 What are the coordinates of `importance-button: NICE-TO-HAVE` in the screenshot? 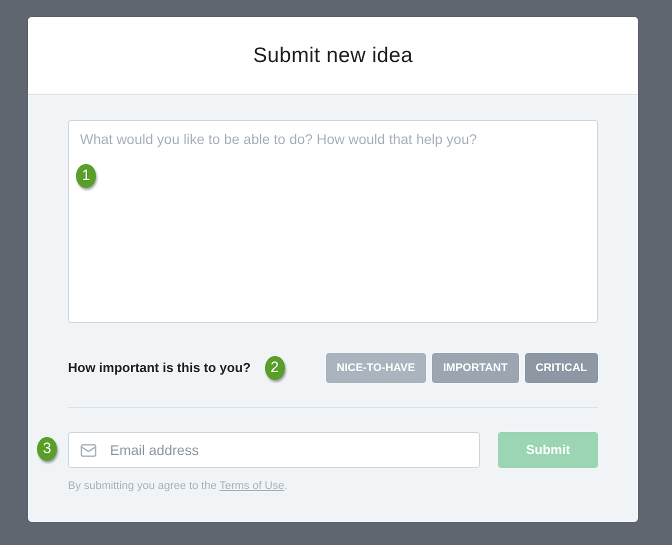 It's located at (376, 368).